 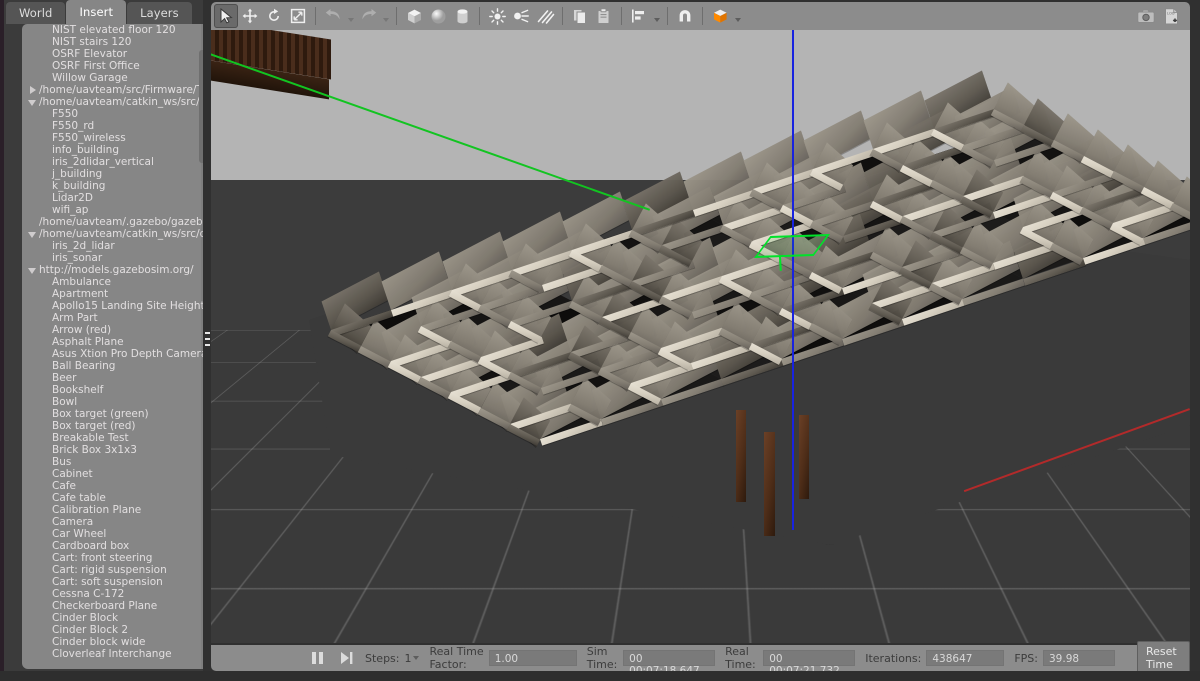 I want to click on point-light-icon, so click(x=497, y=16).